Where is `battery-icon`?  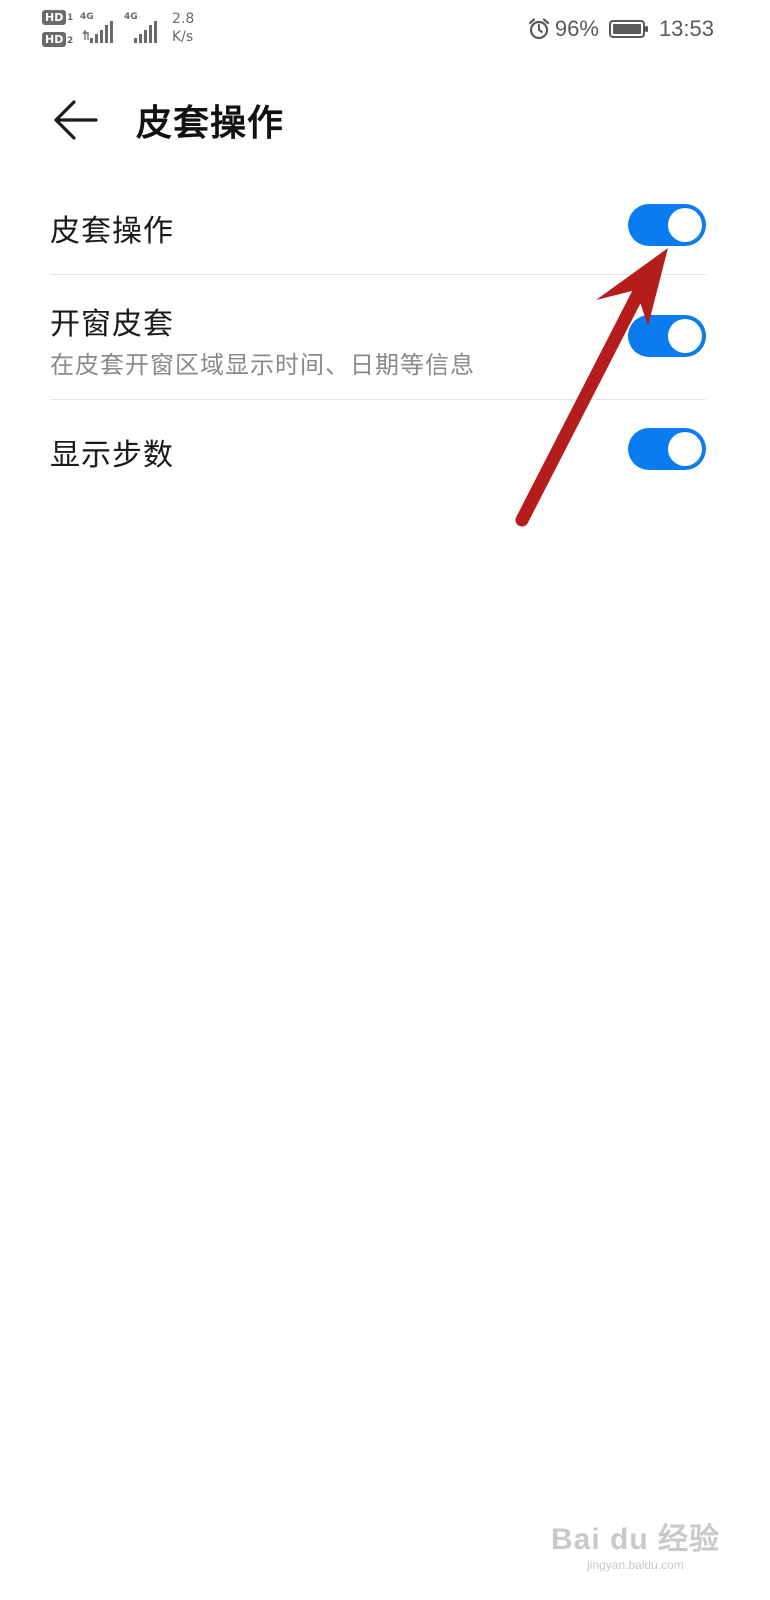
battery-icon is located at coordinates (628, 29).